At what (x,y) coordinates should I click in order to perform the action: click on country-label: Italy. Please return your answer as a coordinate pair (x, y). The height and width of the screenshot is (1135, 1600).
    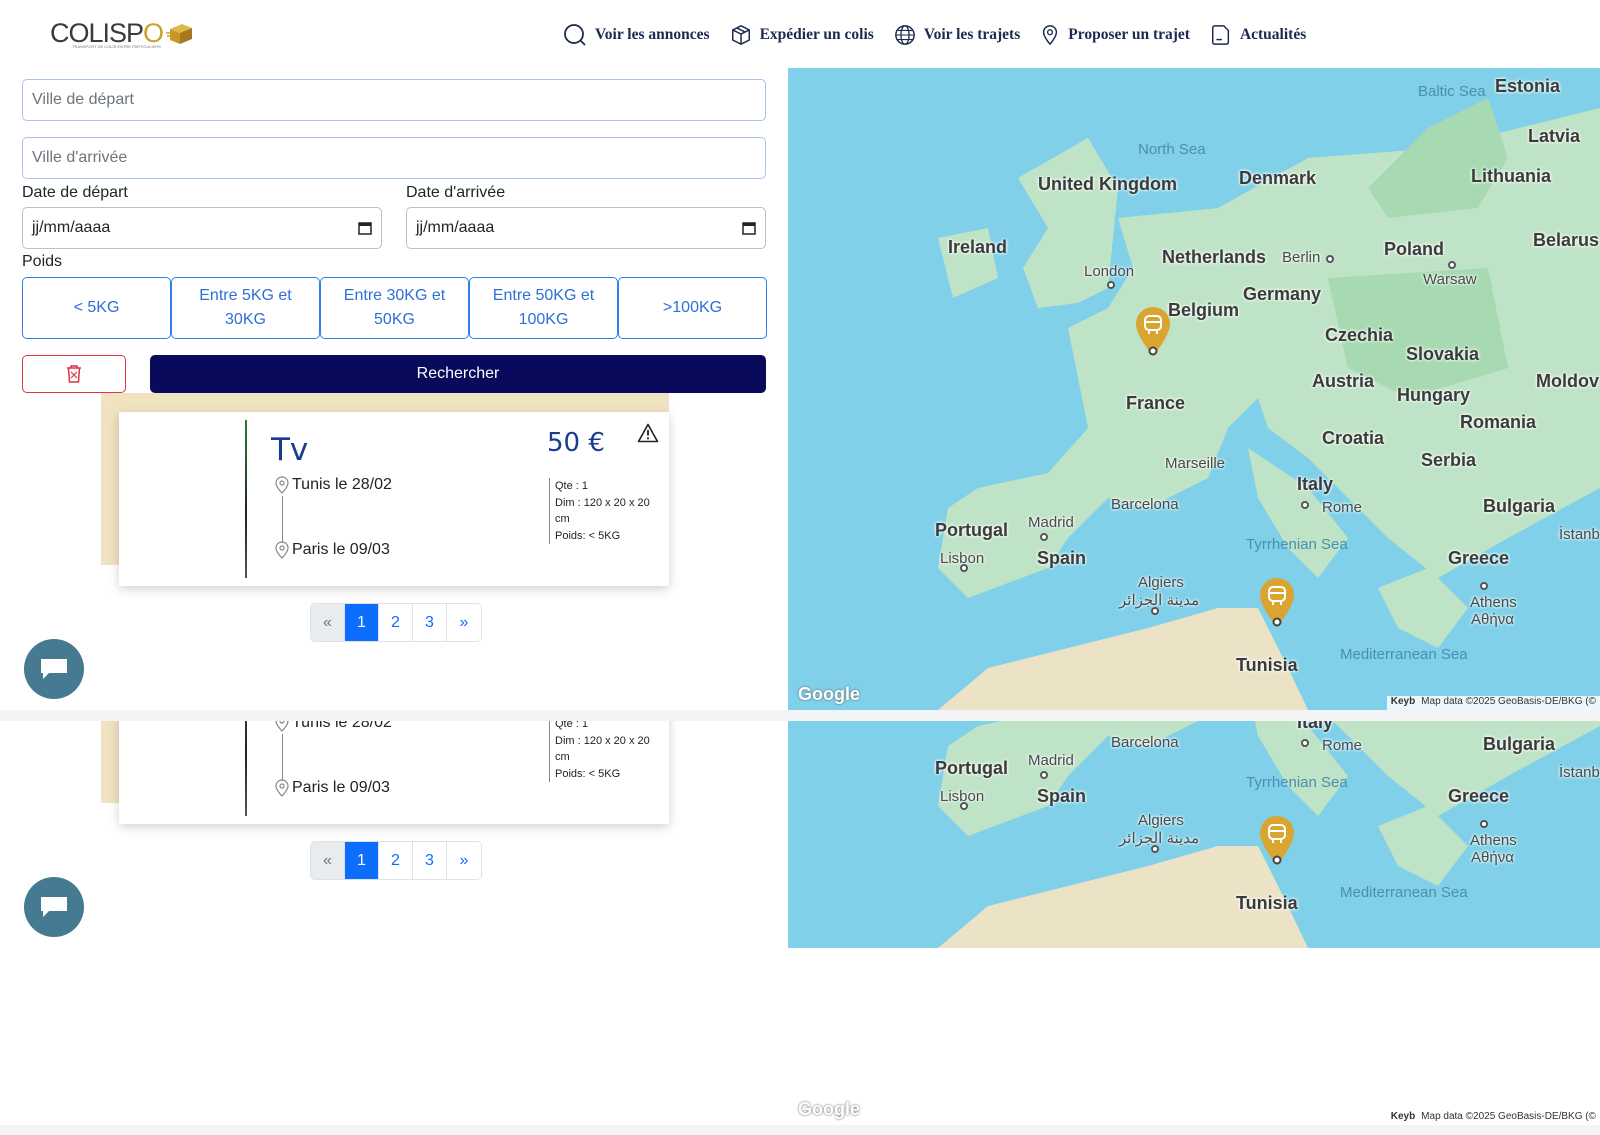
    Looking at the image, I should click on (1315, 726).